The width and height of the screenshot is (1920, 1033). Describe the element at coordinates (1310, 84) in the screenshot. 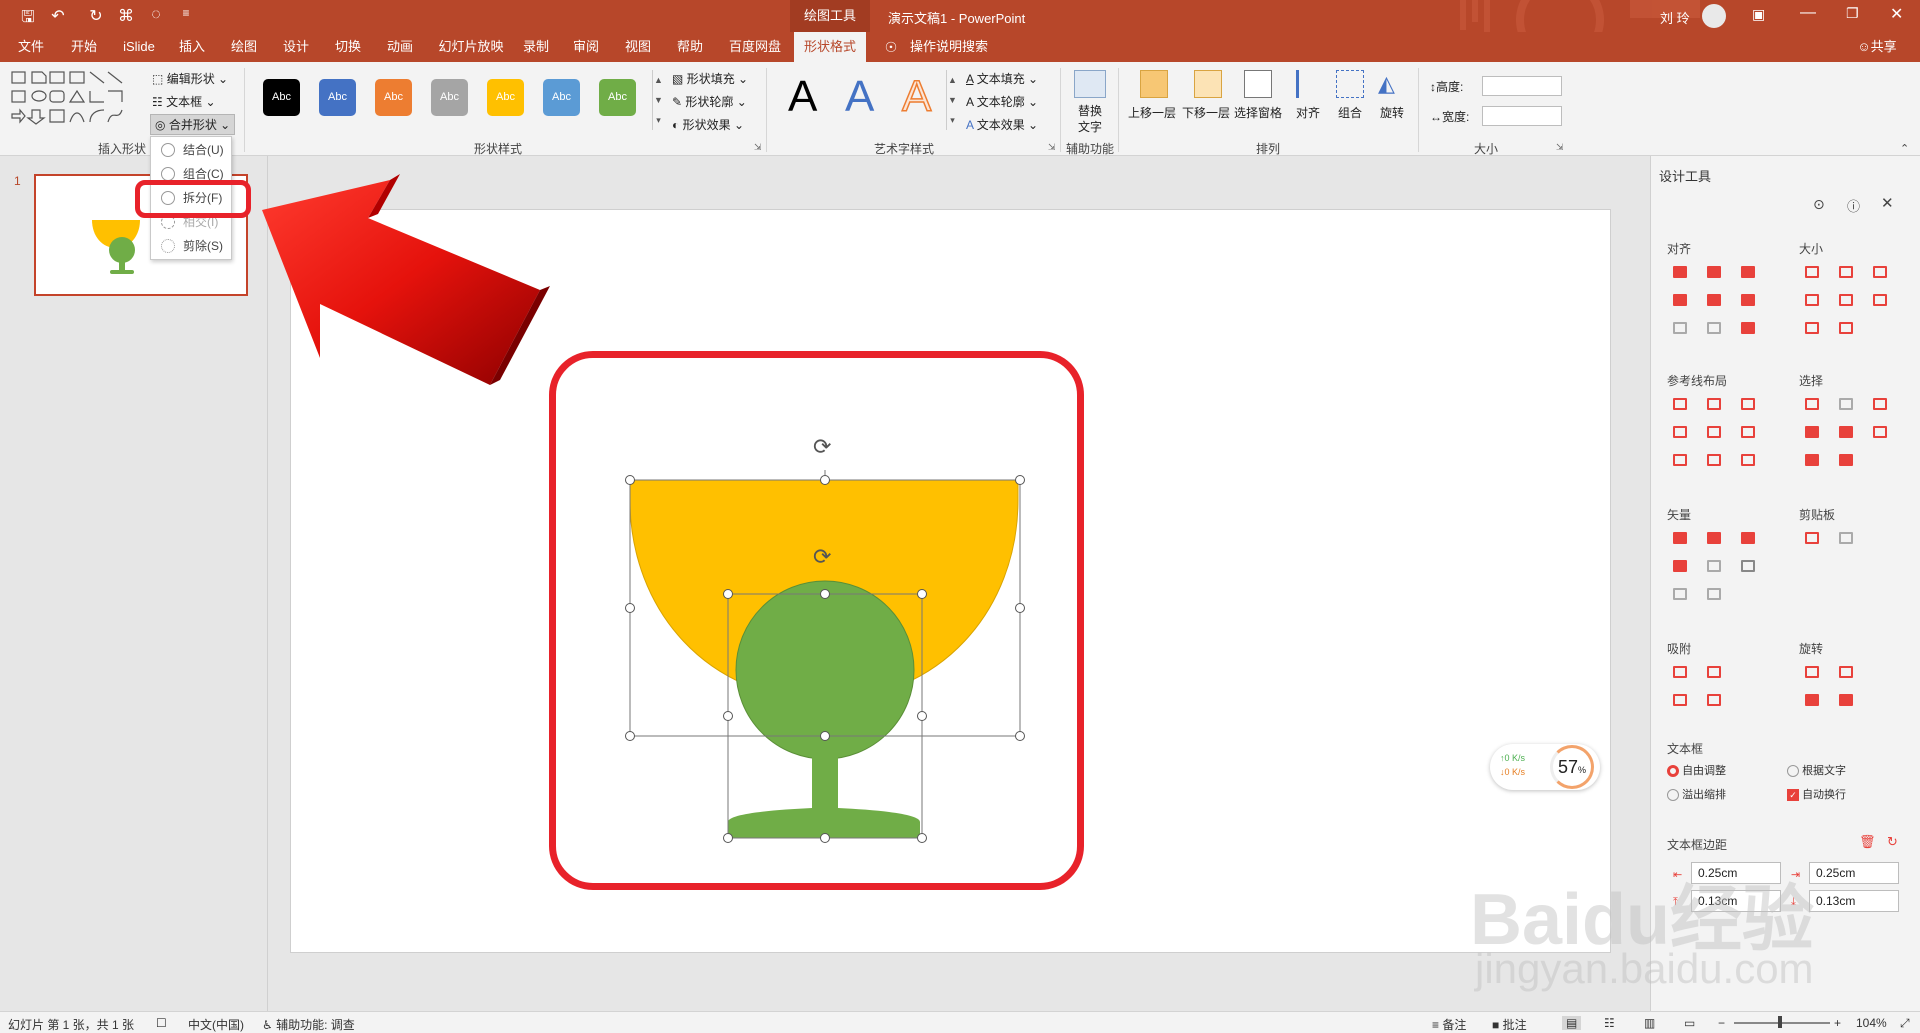

I see `align-icon` at that location.